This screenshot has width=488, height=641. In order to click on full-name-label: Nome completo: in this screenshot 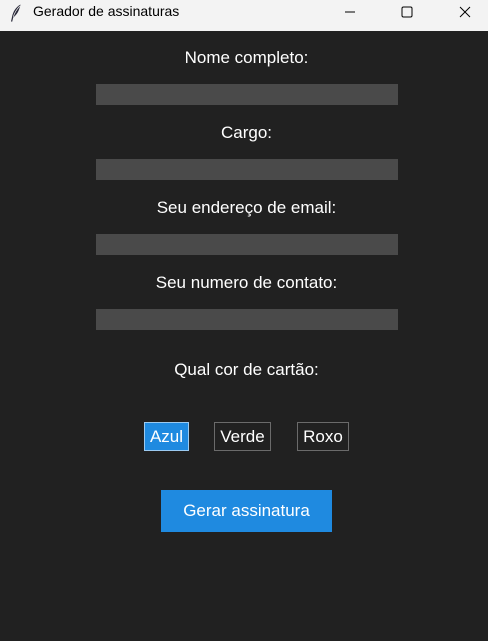, I will do `click(246, 57)`.